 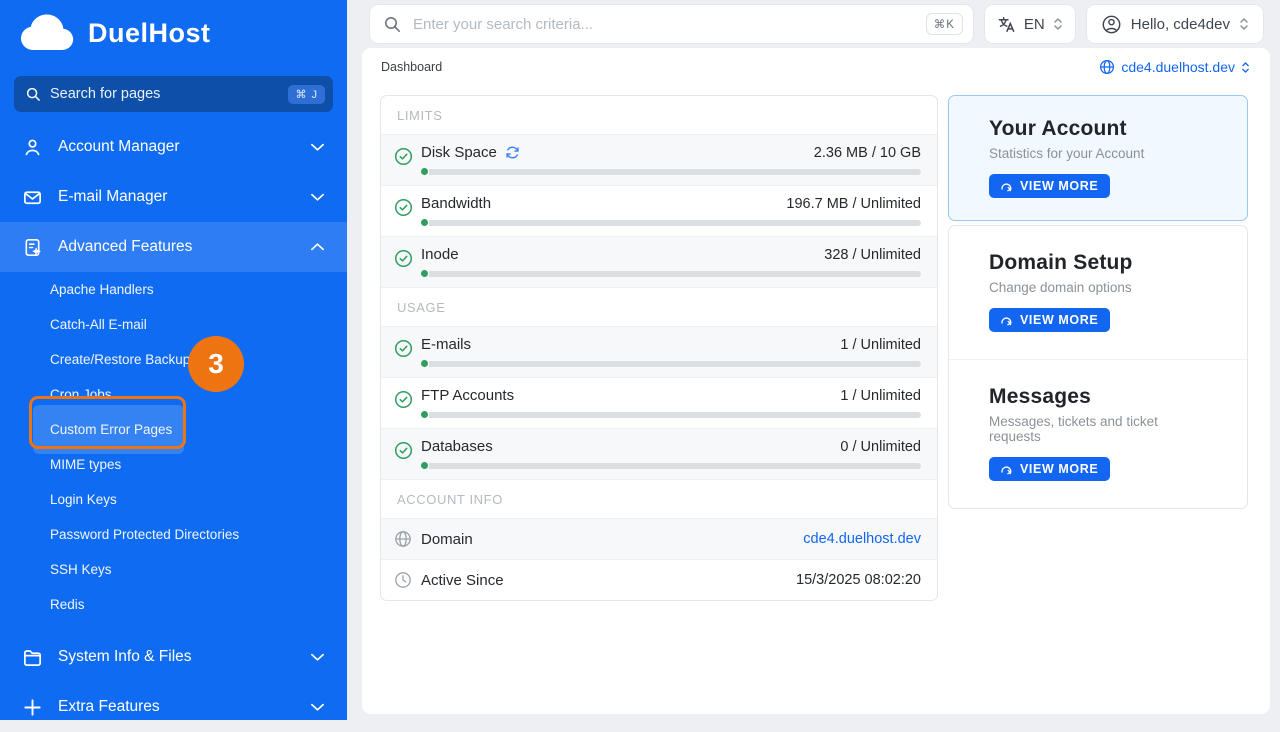 What do you see at coordinates (173, 289) in the screenshot?
I see `submenu-item-apache-handlers: Apache Handlers` at bounding box center [173, 289].